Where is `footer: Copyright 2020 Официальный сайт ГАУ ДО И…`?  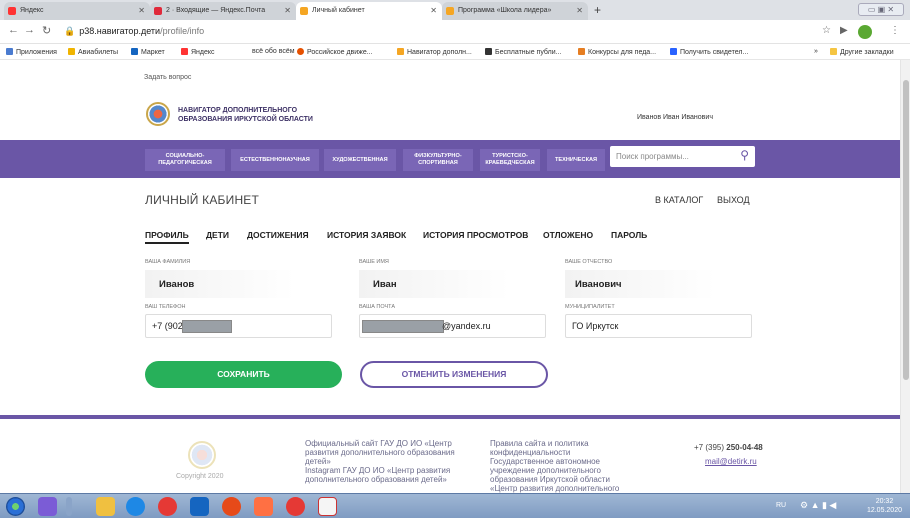 footer: Copyright 2020 Официальный сайт ГАУ ДО И… is located at coordinates (450, 456).